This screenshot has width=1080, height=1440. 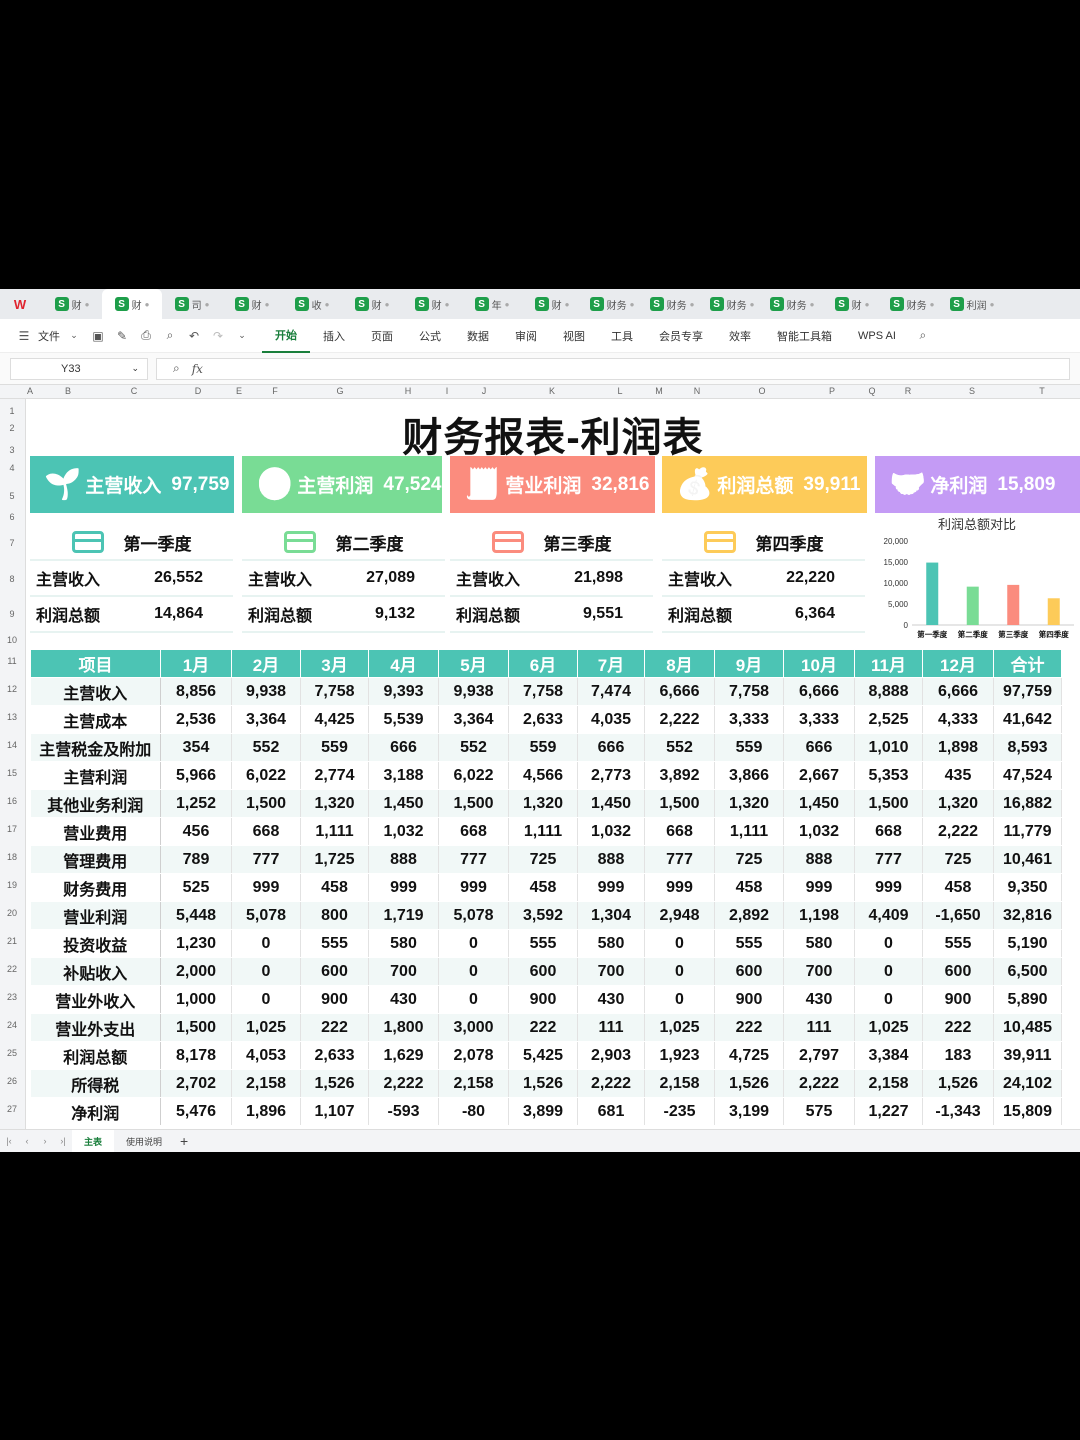 I want to click on table-cell: 5,890, so click(x=1027, y=999).